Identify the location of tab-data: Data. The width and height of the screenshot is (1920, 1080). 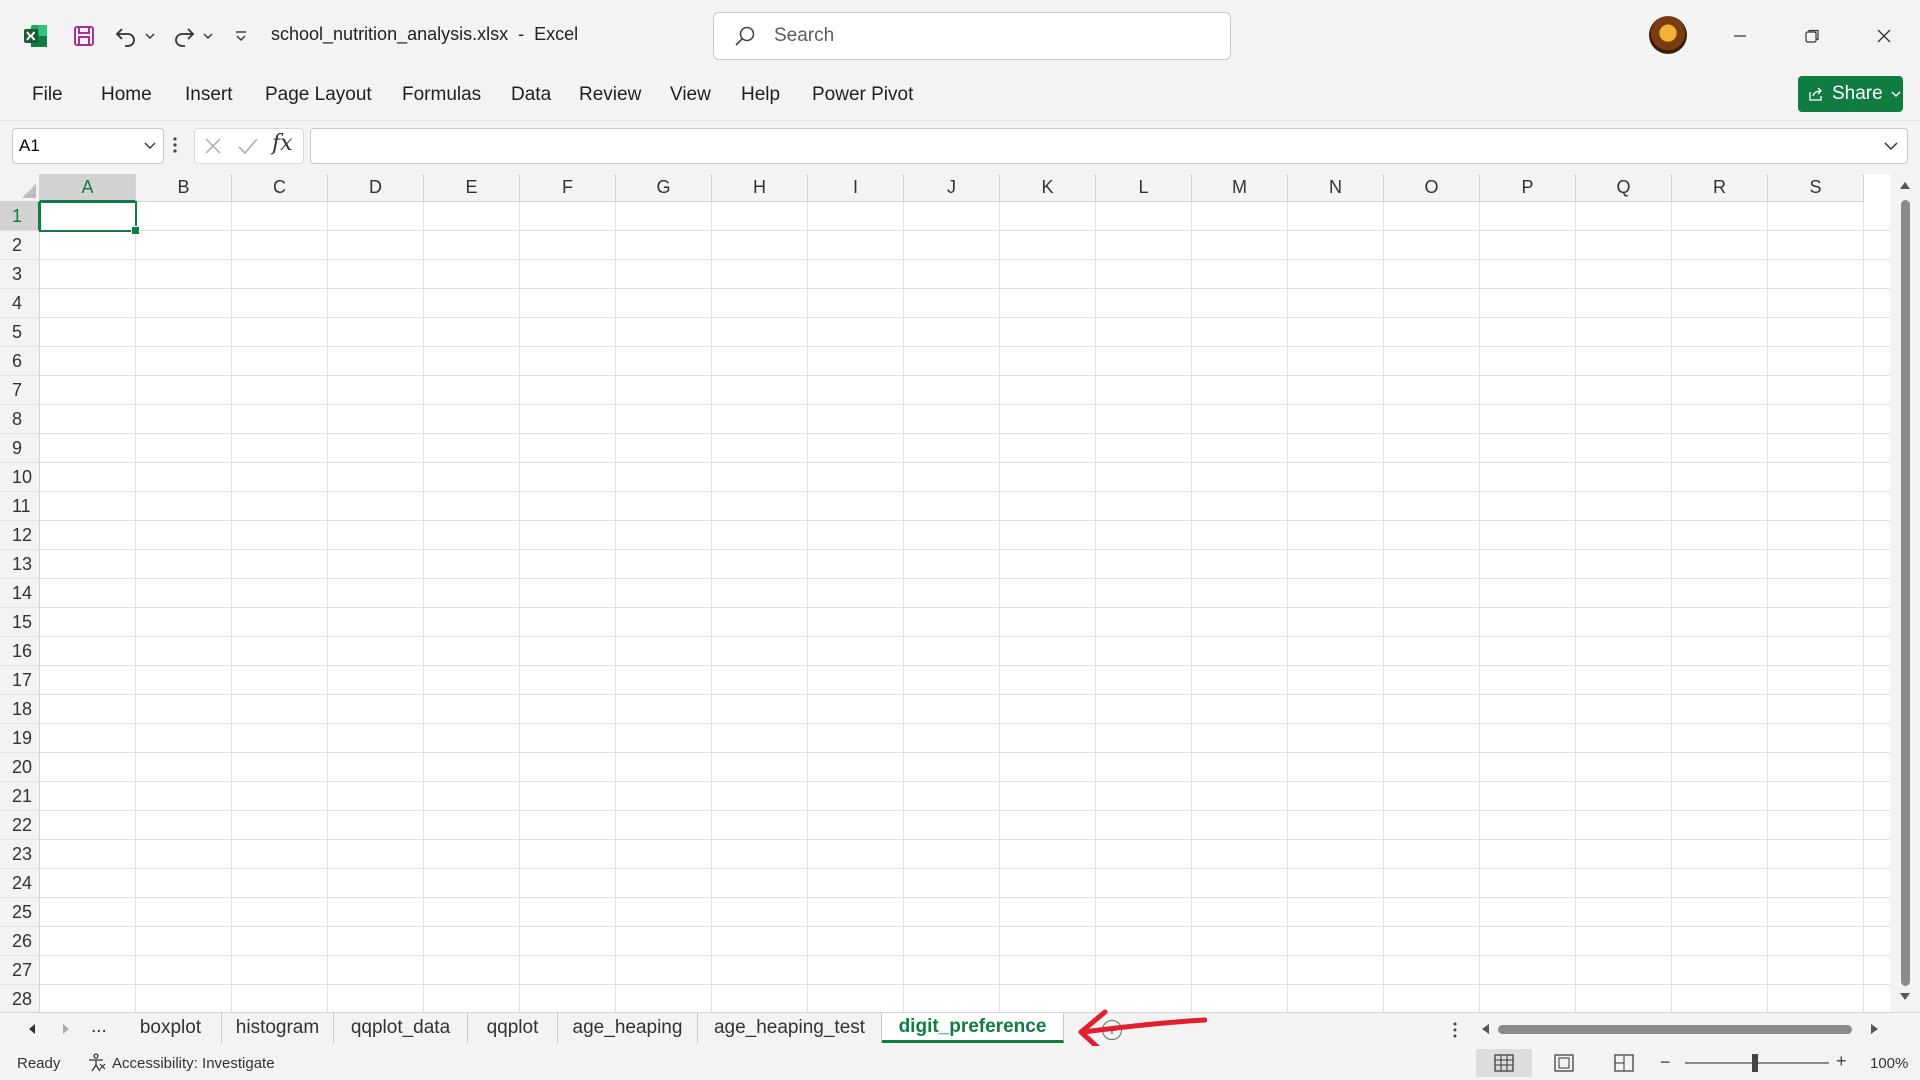
(531, 95).